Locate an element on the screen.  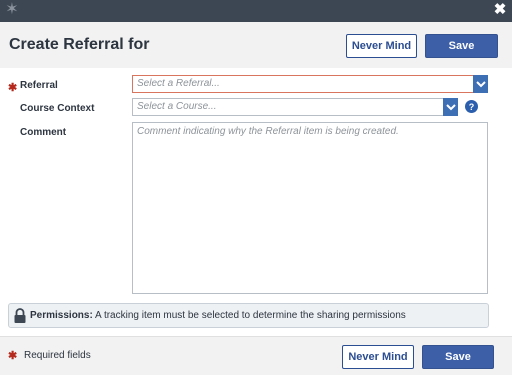
footer-never-mind-button: Never Mind is located at coordinates (378, 357).